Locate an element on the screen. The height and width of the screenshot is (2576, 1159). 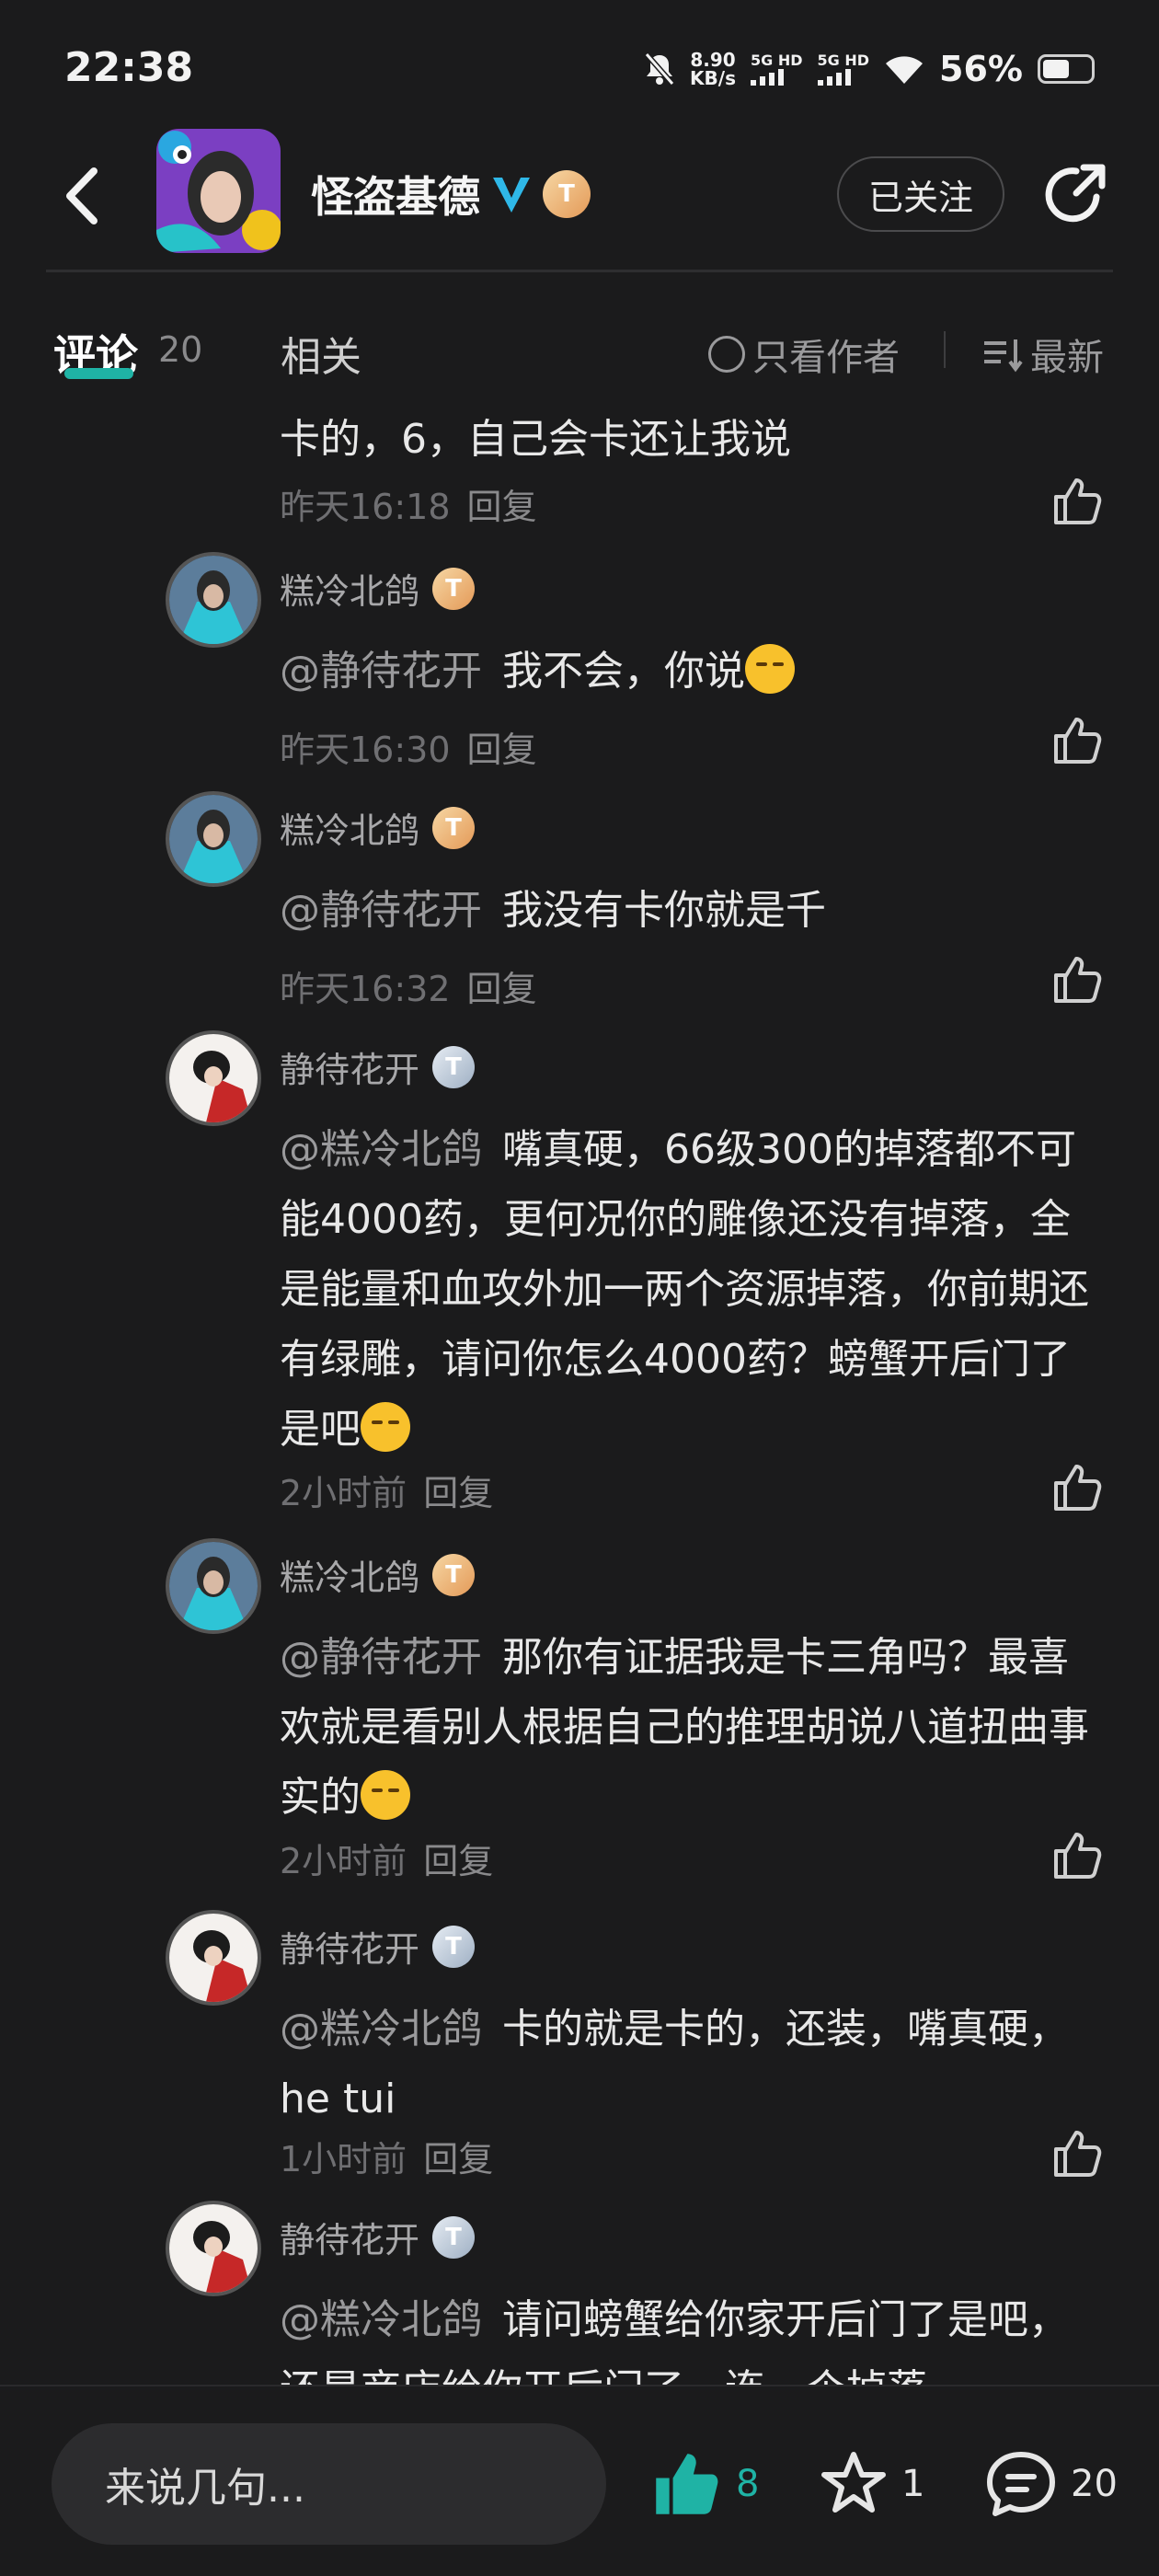
comment-text: @糕冷北鸽请问螃蟹给你家开后门了是吧，还是商店给你开后门了，连一个掉落 is located at coordinates (674, 2340).